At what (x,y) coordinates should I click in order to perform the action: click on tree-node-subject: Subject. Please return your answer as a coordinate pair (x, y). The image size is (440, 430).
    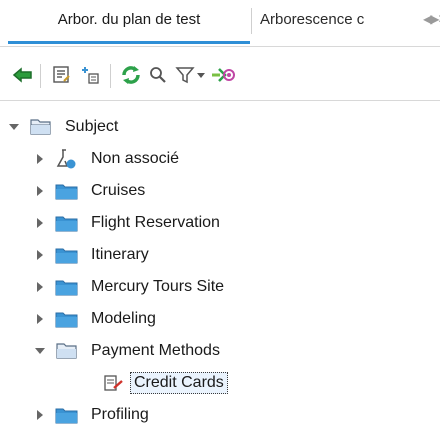
    Looking at the image, I should click on (62, 127).